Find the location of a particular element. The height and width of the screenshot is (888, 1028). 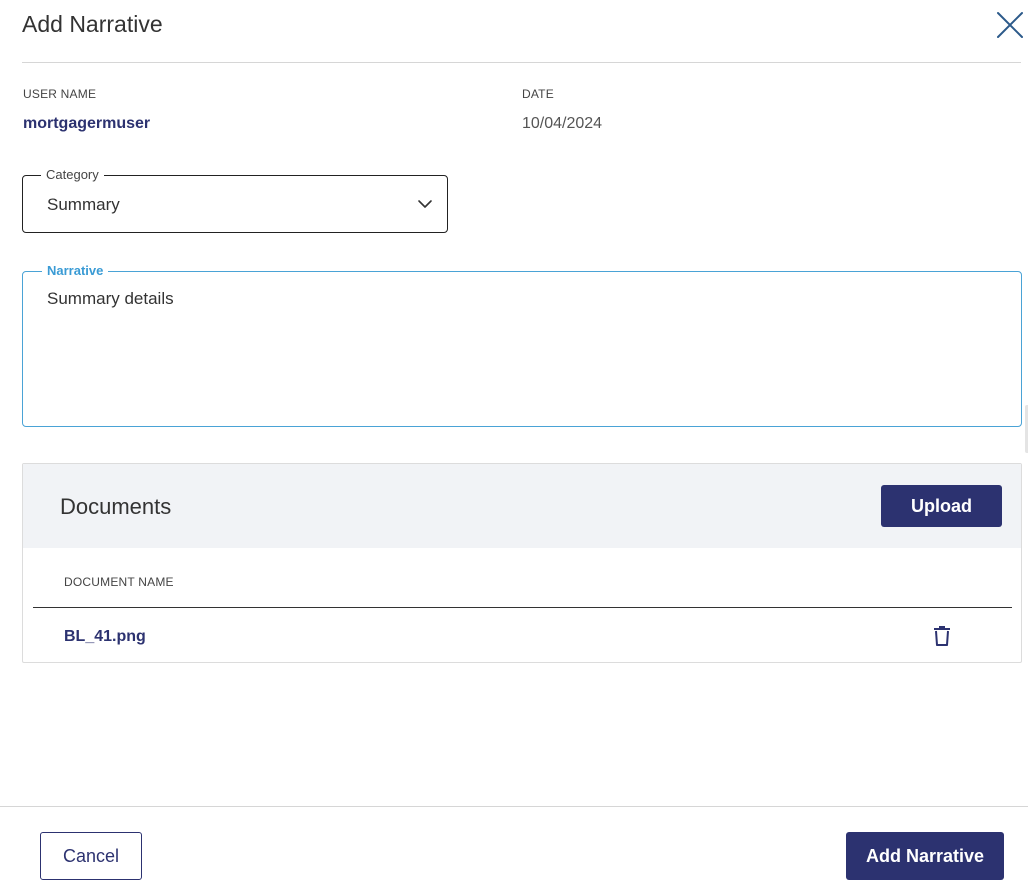

cancel-button: Cancel is located at coordinates (91, 856).